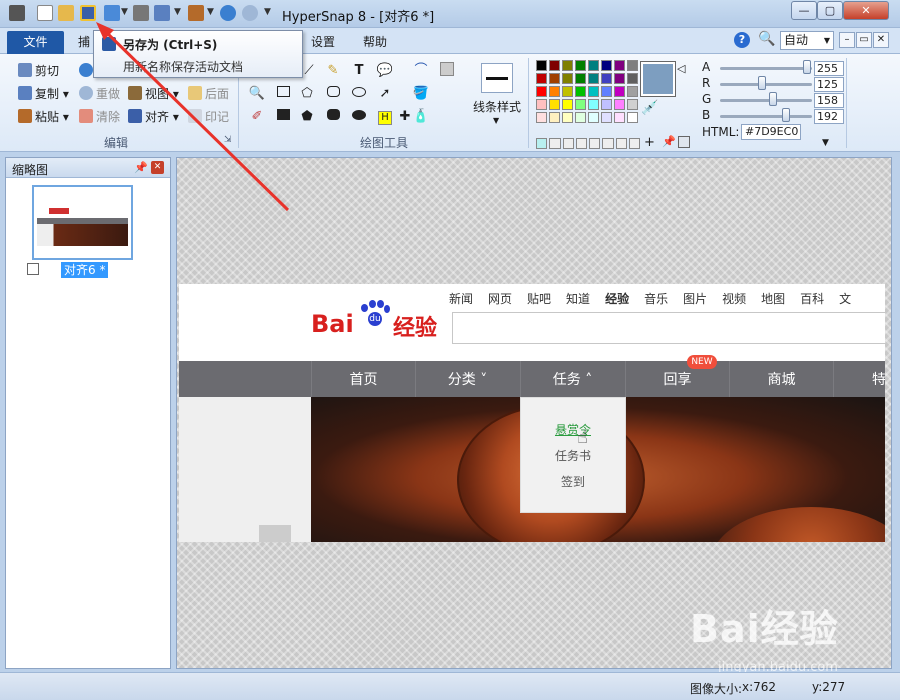 Image resolution: width=900 pixels, height=700 pixels. Describe the element at coordinates (649, 108) in the screenshot. I see `eyedropper-icon: 💉` at that location.